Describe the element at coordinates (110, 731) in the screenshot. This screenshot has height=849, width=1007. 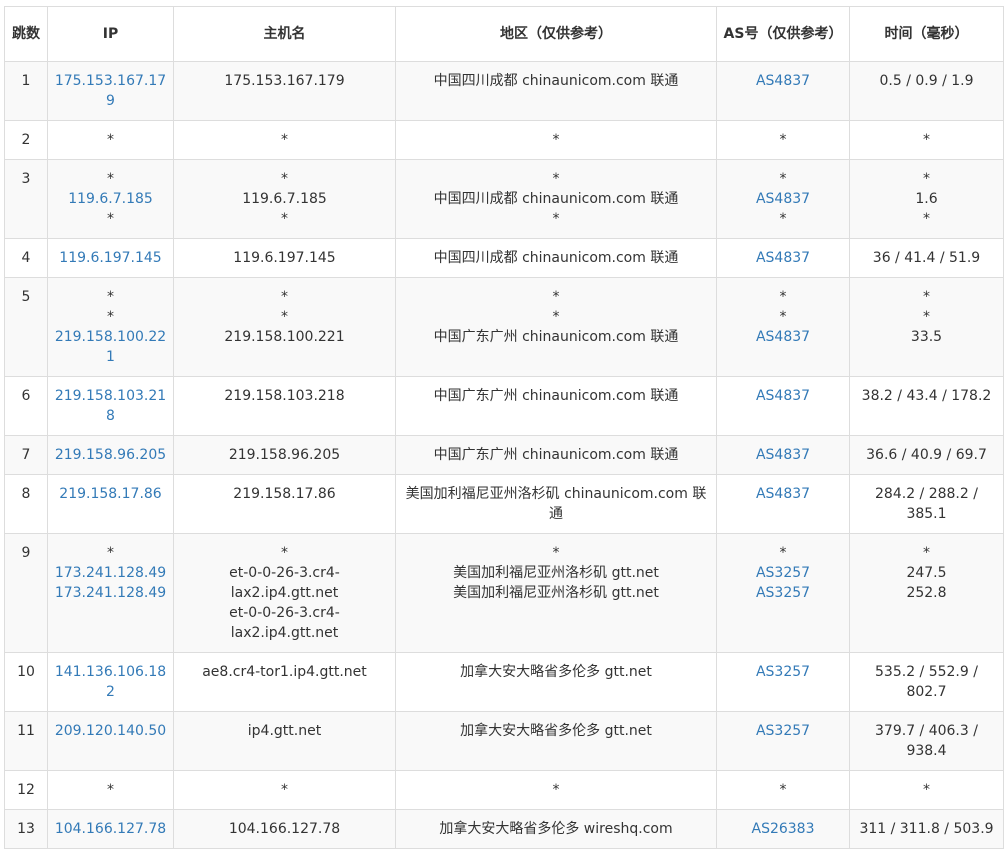
I see `ip-link: 209.120.140.50` at that location.